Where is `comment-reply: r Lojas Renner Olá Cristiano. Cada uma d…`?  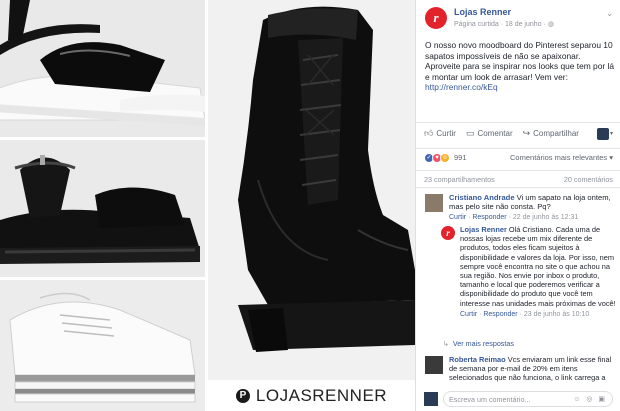 comment-reply: r Lojas Renner Olá Cristiano. Cada uma d… is located at coordinates (529, 272).